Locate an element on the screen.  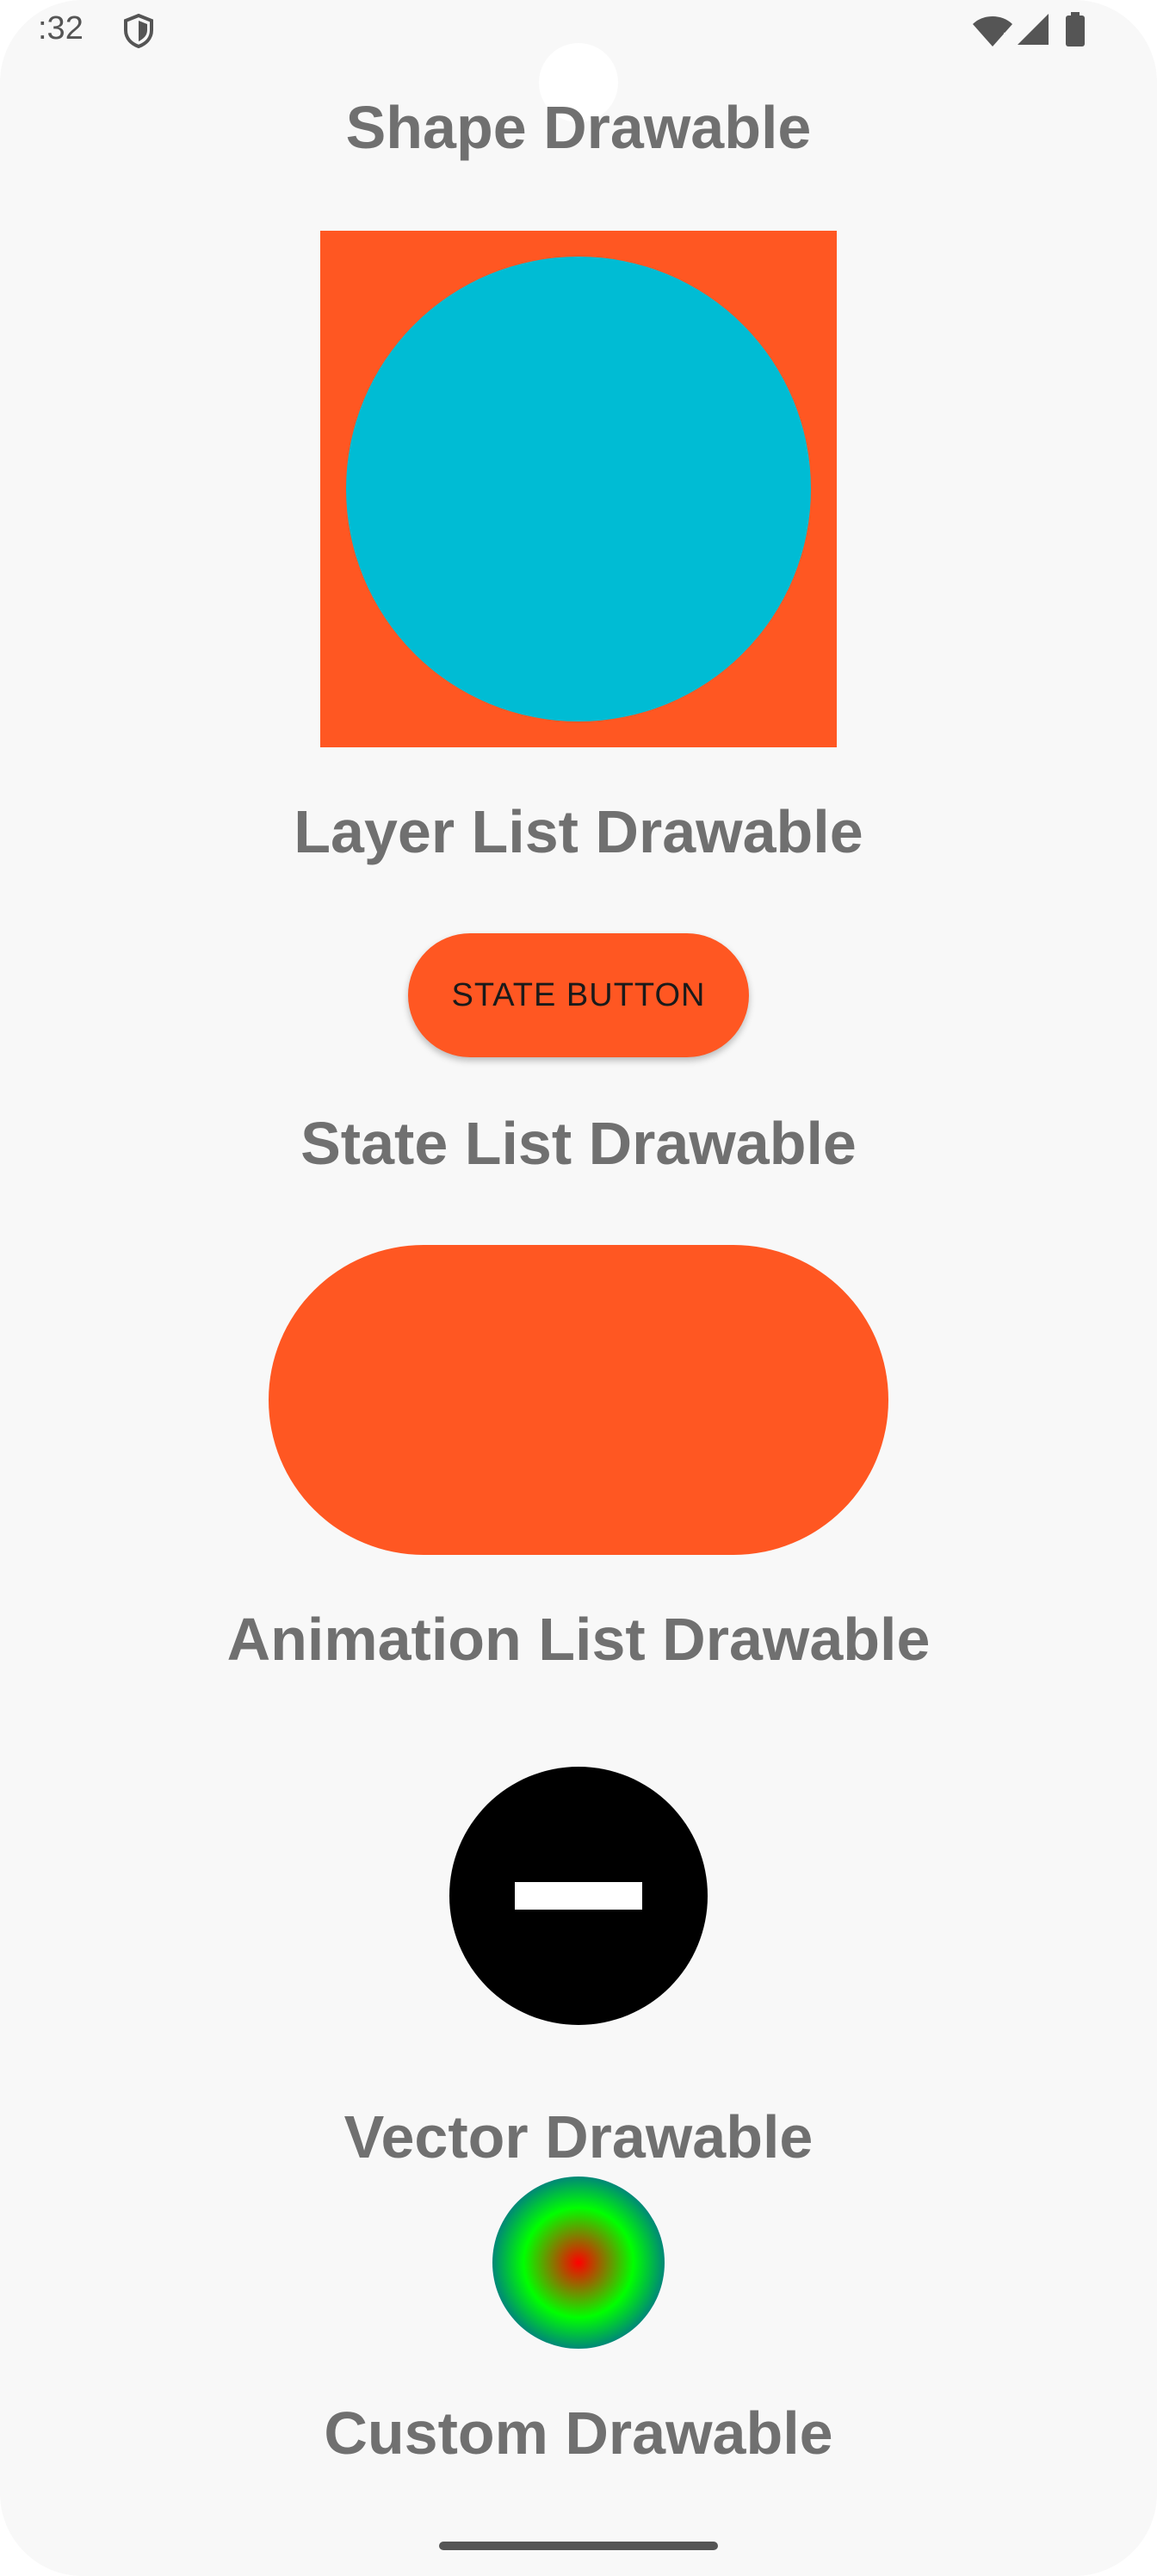
signal-icon is located at coordinates (1034, 29).